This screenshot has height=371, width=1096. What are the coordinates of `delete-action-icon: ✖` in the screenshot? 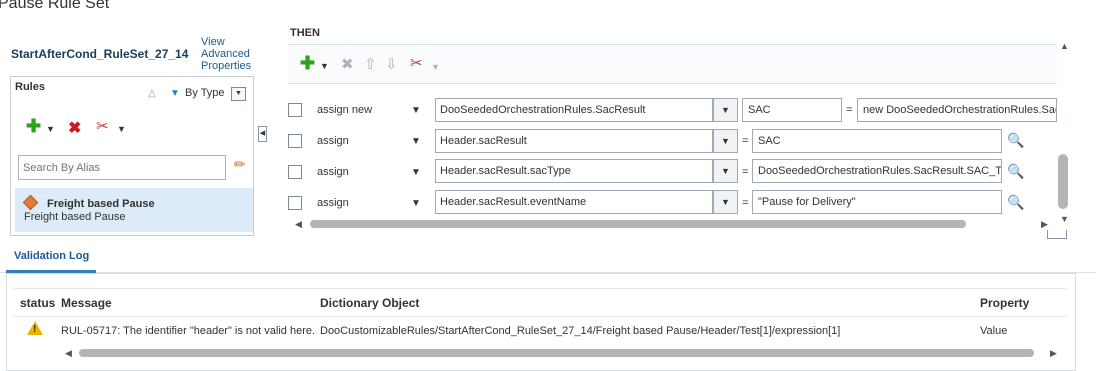 It's located at (347, 64).